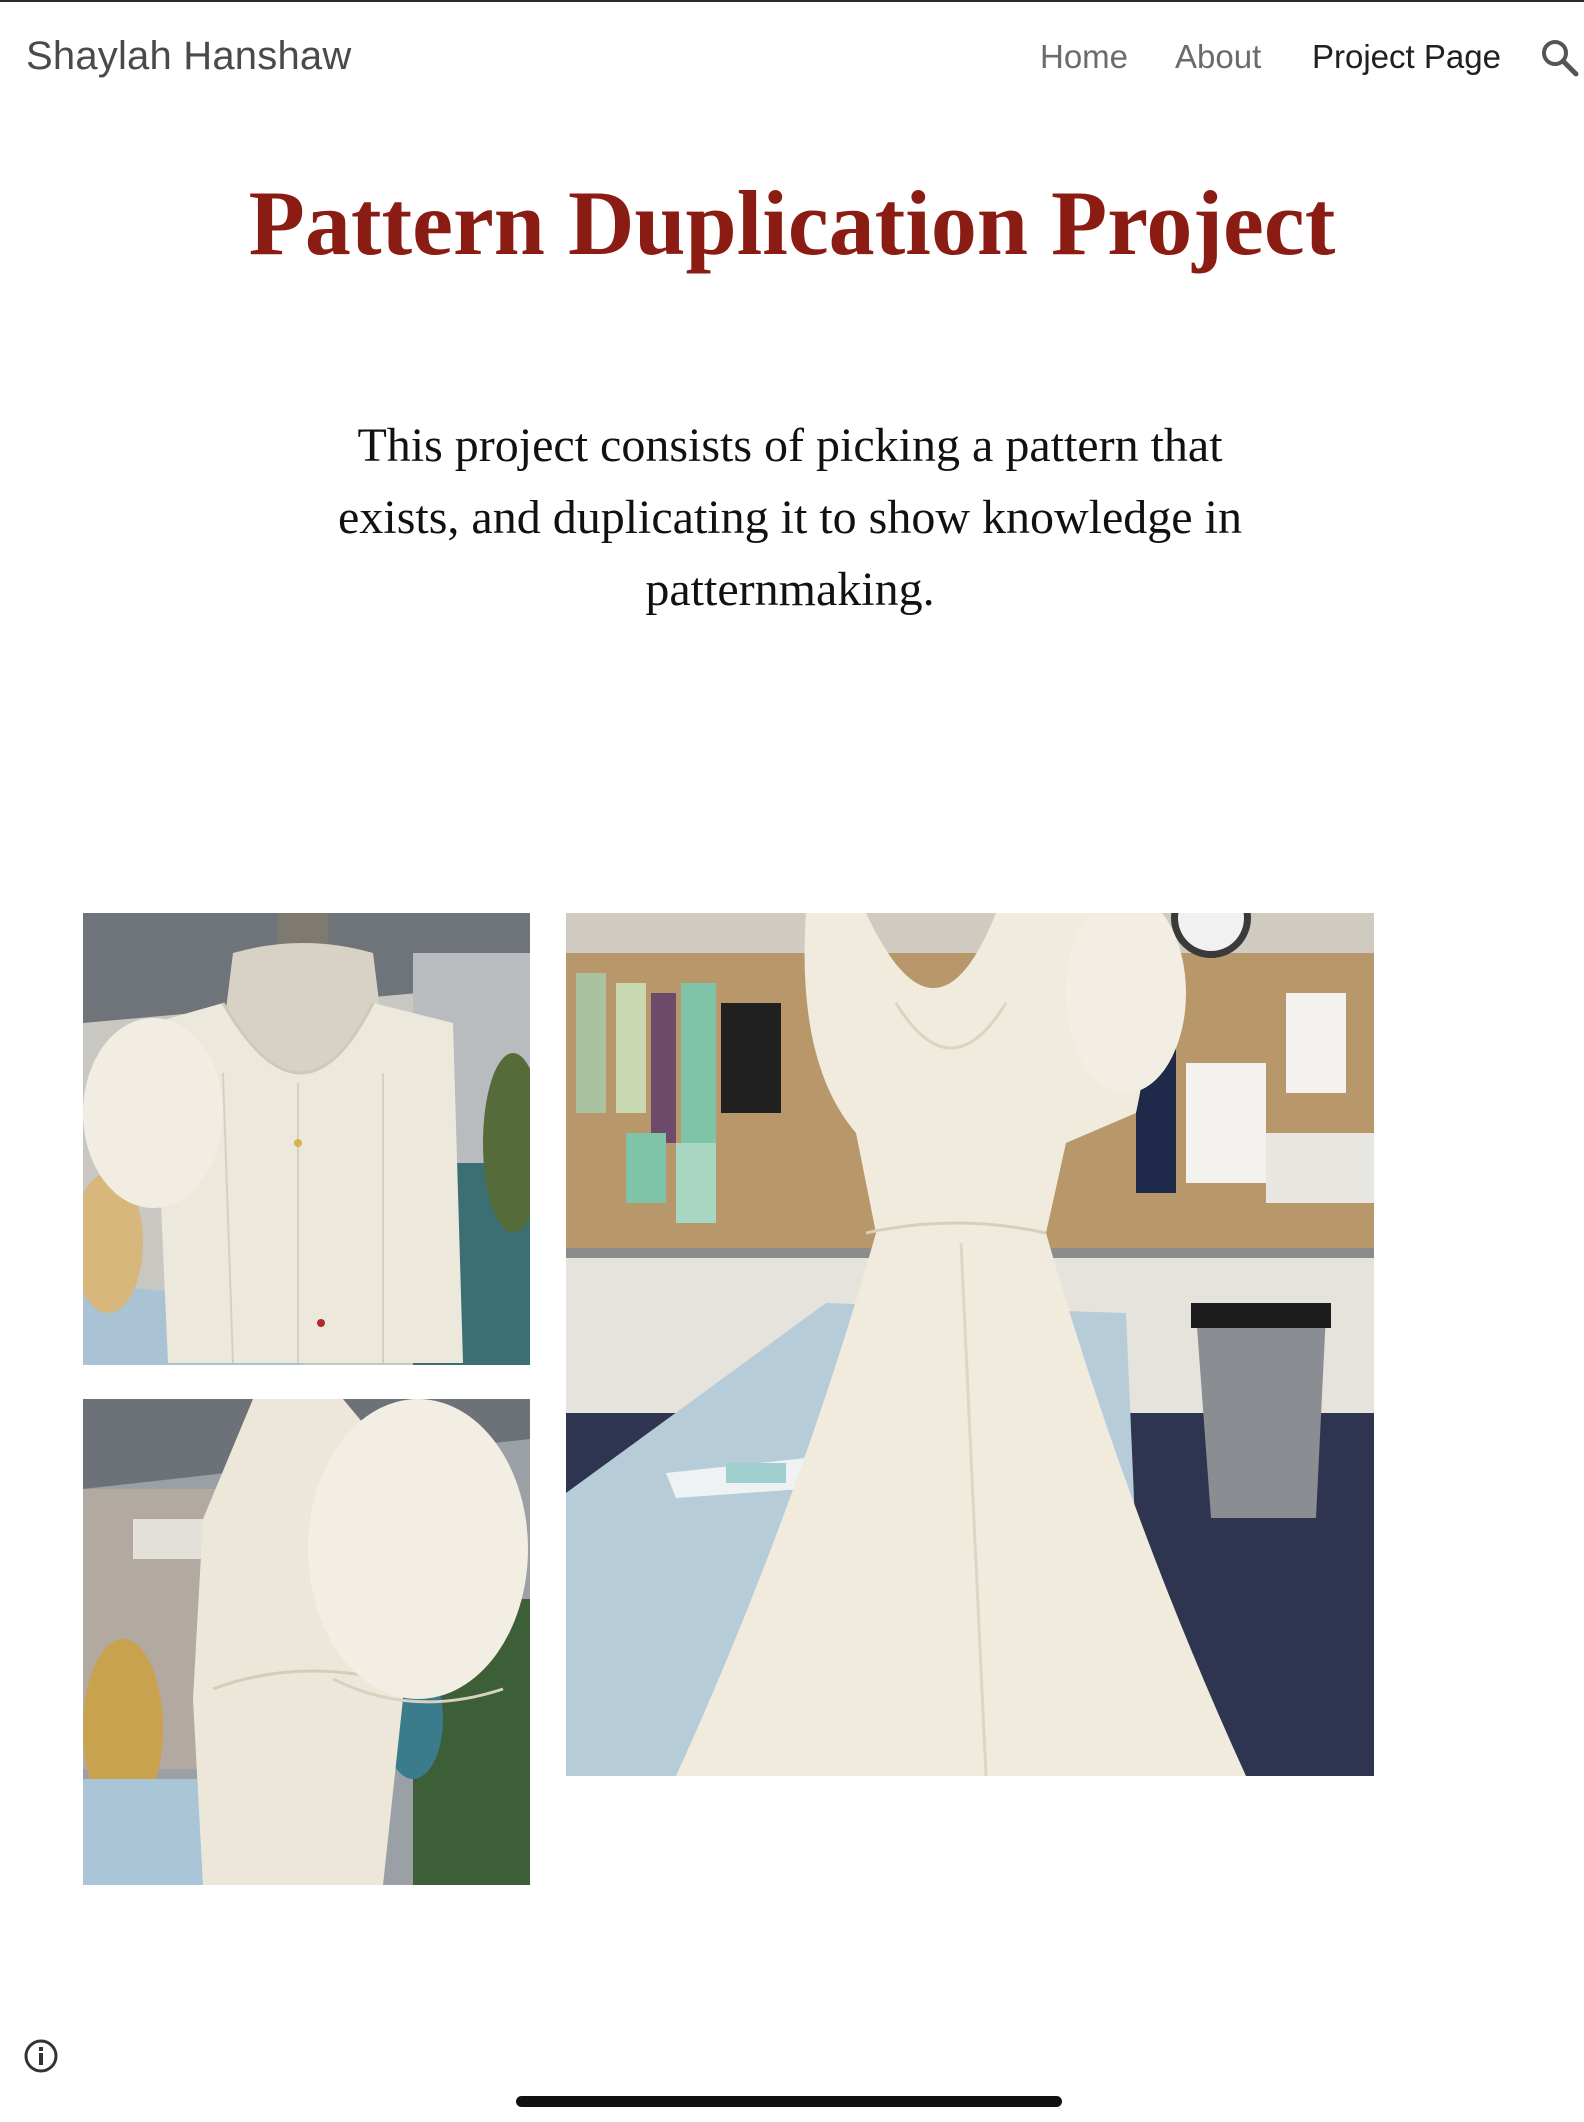  What do you see at coordinates (1406, 57) in the screenshot?
I see `nav-project-page: Project Page` at bounding box center [1406, 57].